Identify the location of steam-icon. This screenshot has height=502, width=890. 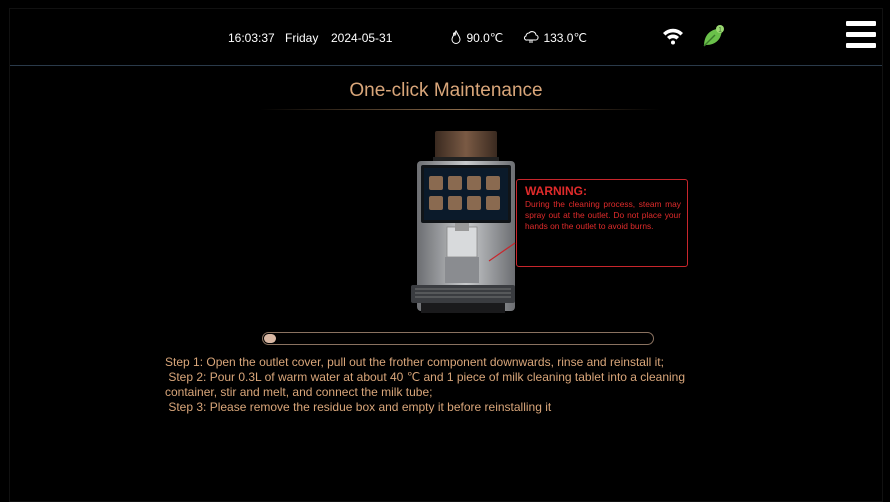
(531, 37).